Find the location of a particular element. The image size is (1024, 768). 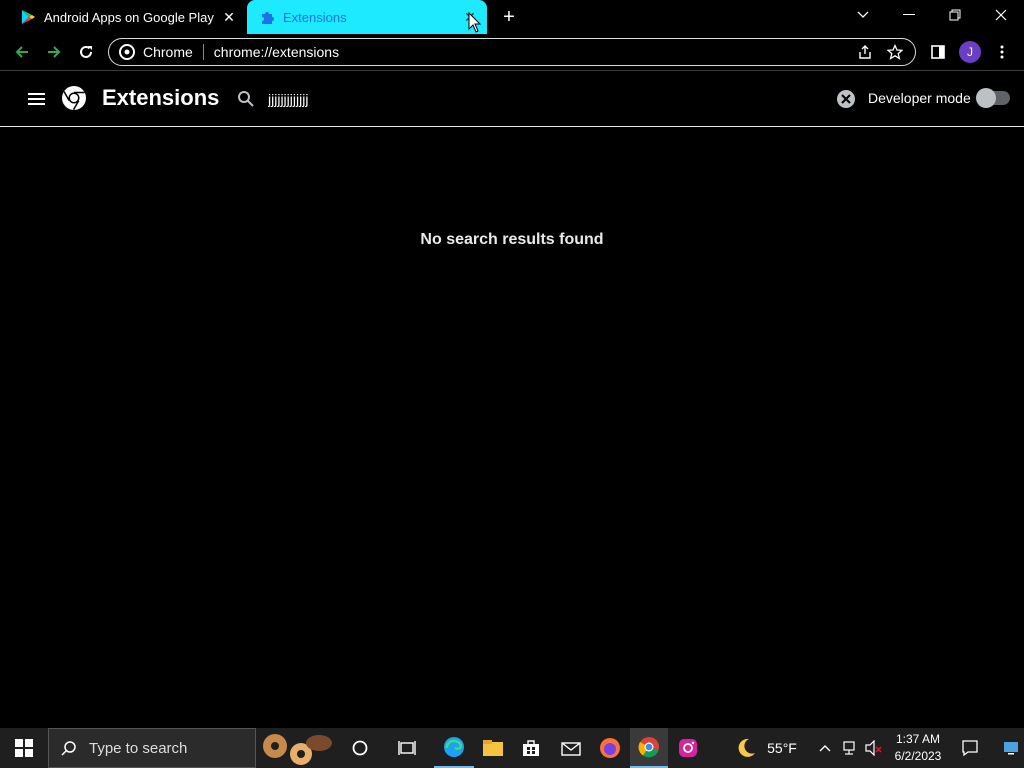

close-icon: ✕ is located at coordinates (229, 17).